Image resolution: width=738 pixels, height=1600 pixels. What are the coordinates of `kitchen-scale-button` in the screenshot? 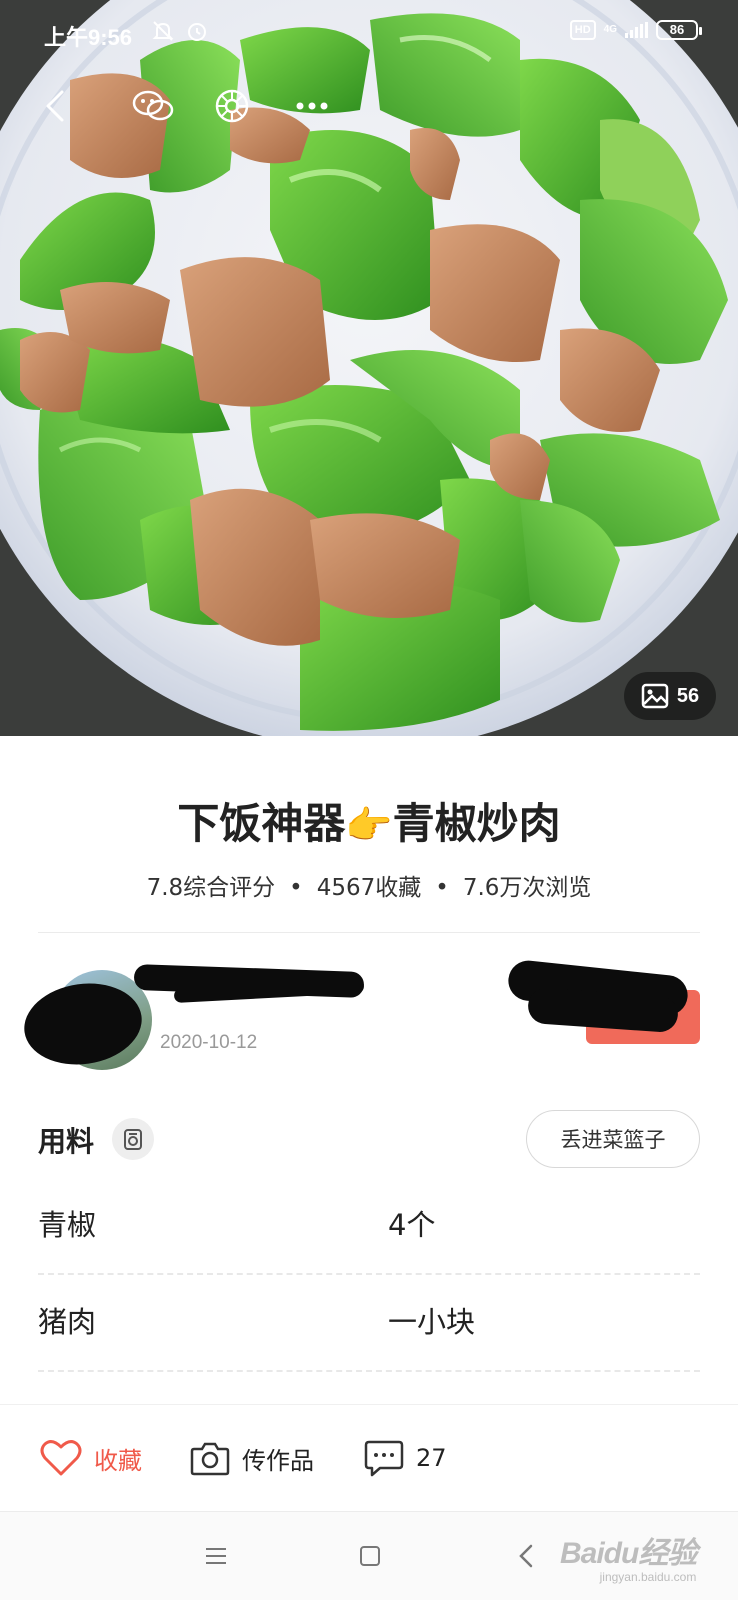 It's located at (133, 1139).